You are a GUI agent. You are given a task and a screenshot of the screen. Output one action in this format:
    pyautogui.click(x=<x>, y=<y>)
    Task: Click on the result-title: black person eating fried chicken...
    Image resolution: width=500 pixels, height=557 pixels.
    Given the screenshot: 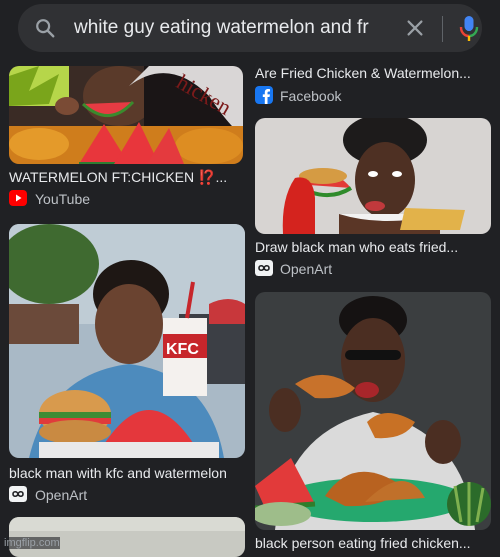 What is the action you would take?
    pyautogui.click(x=373, y=543)
    